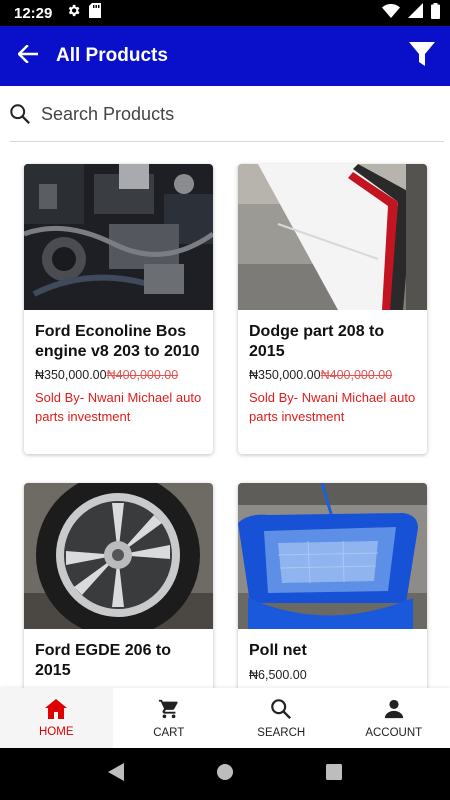 The height and width of the screenshot is (800, 450). What do you see at coordinates (391, 13) in the screenshot?
I see `wifi-icon` at bounding box center [391, 13].